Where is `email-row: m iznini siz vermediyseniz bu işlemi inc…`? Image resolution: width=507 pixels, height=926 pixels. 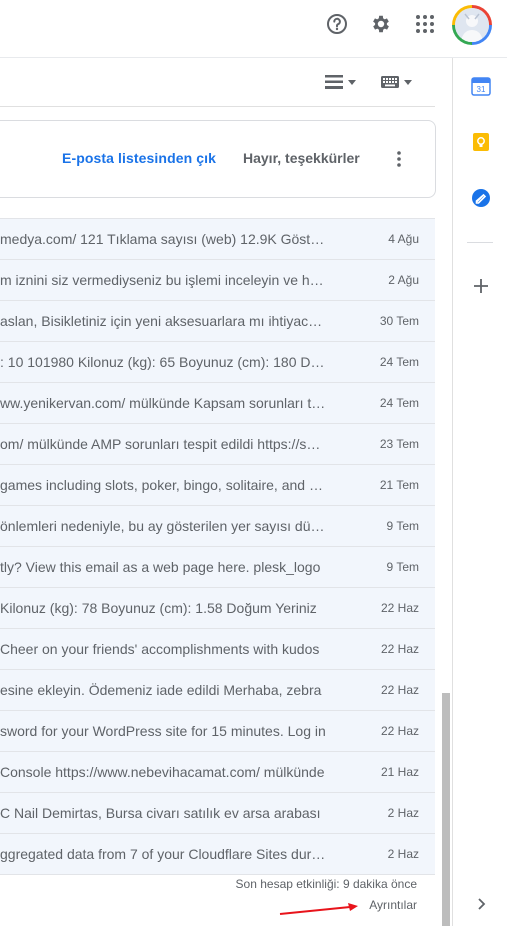
email-row: m iznini siz vermediyseniz bu işlemi inc… is located at coordinates (217, 280).